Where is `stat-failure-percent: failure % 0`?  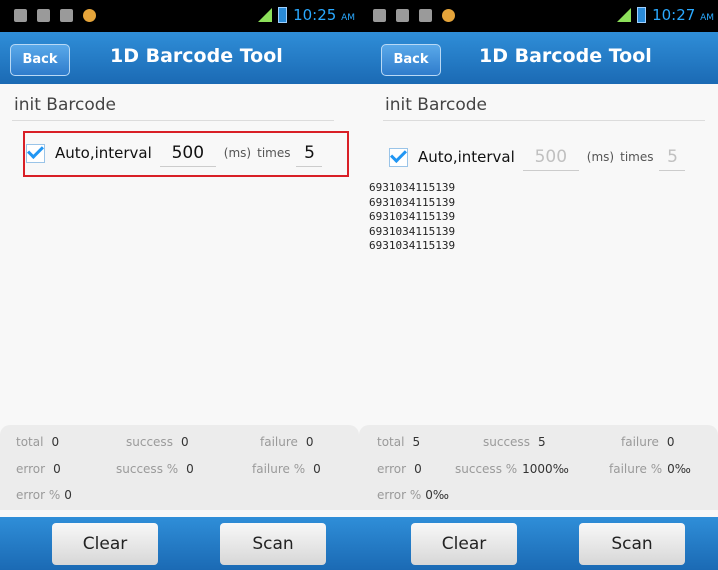 stat-failure-percent: failure % 0 is located at coordinates (286, 469).